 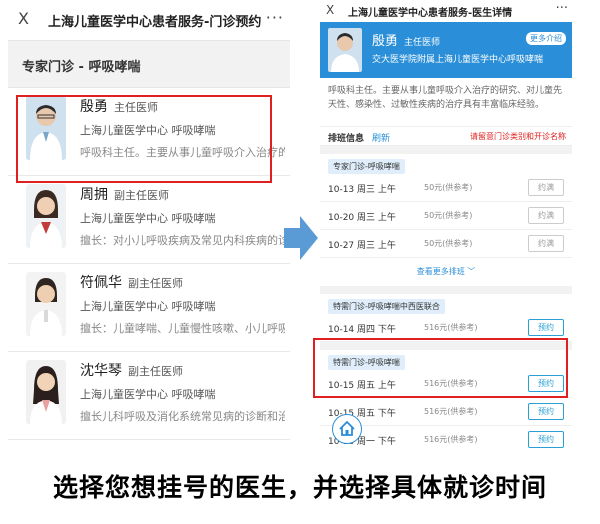 I want to click on slot-date: 10-20 周三 上午, so click(x=362, y=218).